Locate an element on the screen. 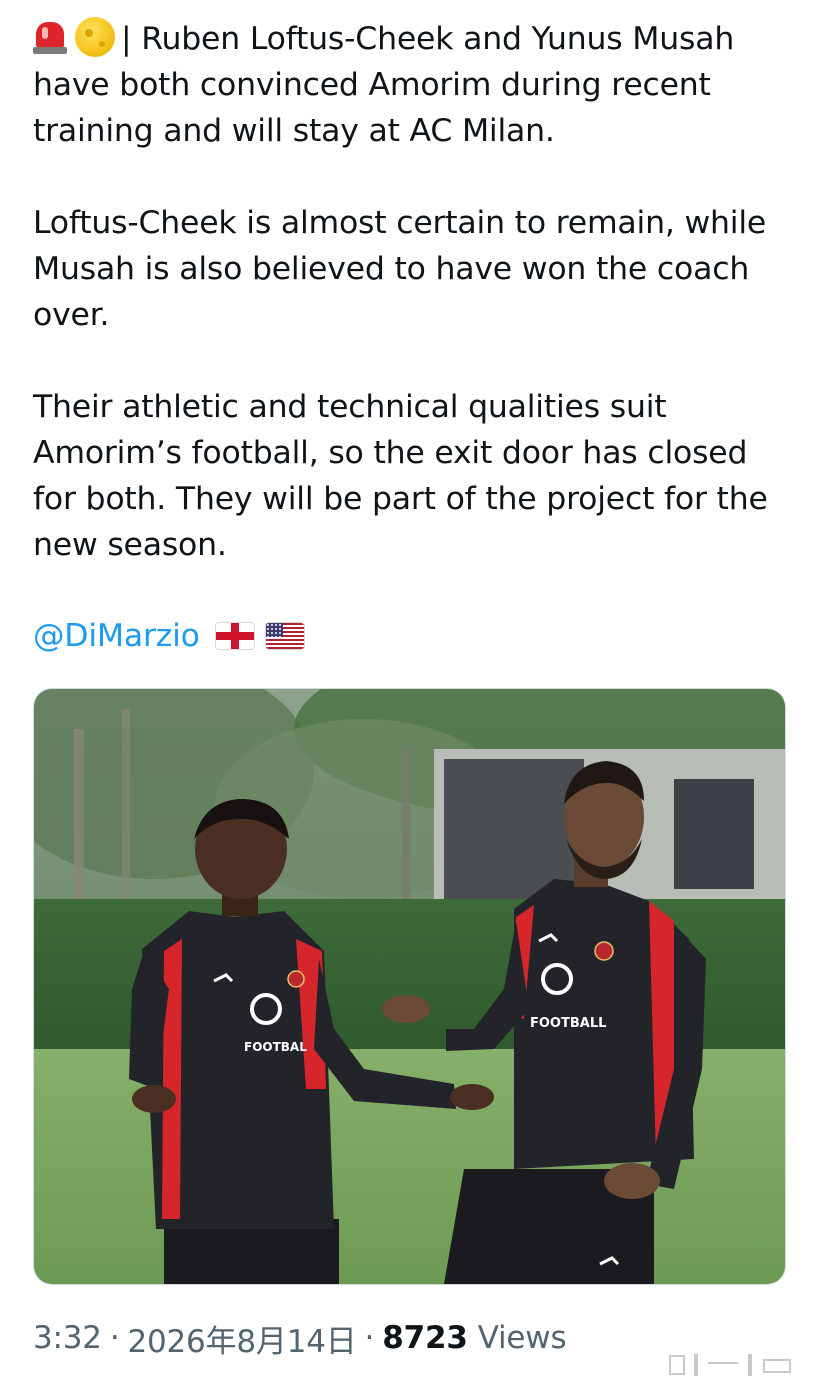 The image size is (819, 1394). mention-line: @DiMarzio is located at coordinates (168, 636).